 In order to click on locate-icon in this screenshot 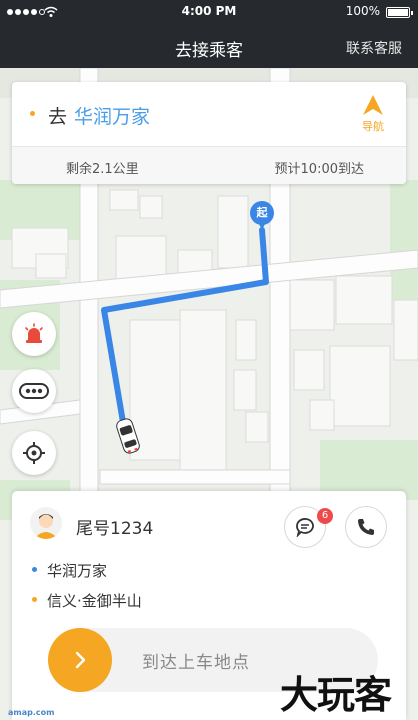, I will do `click(34, 453)`.